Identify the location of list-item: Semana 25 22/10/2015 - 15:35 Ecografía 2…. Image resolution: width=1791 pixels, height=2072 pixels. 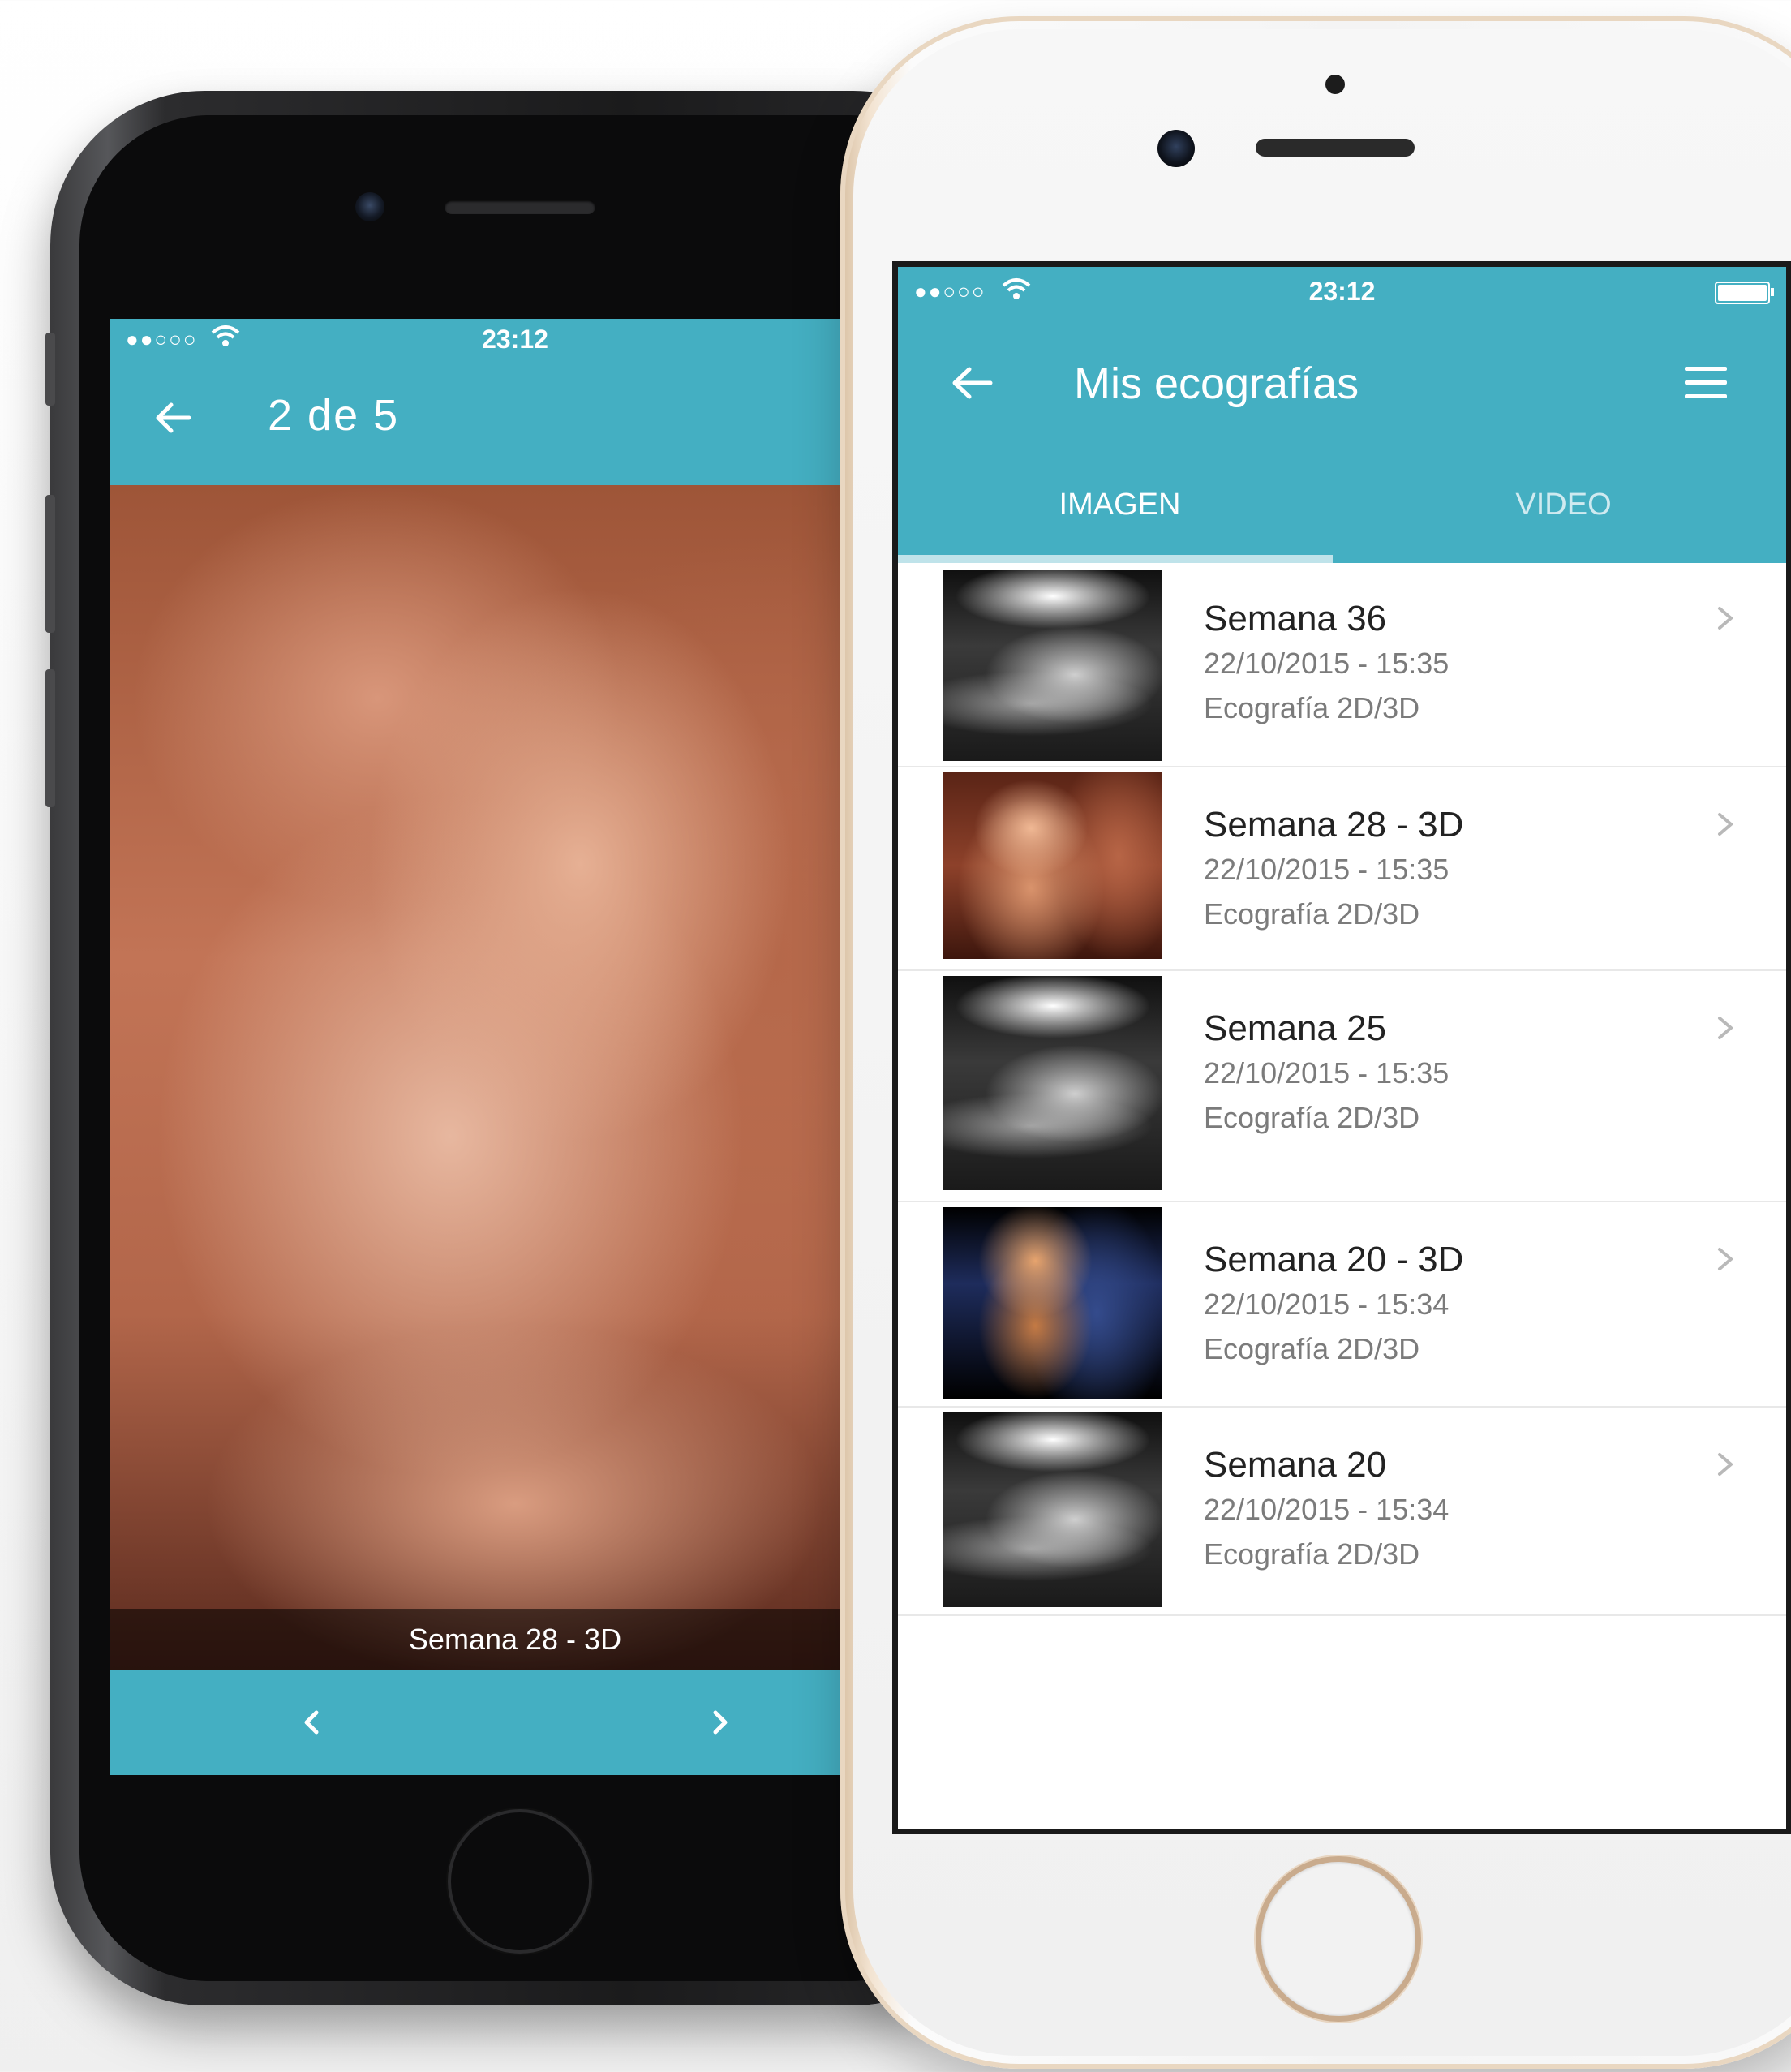
(1342, 1086).